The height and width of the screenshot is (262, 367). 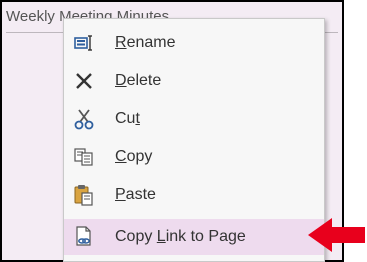 What do you see at coordinates (127, 118) in the screenshot?
I see `menu-item-label: Cut` at bounding box center [127, 118].